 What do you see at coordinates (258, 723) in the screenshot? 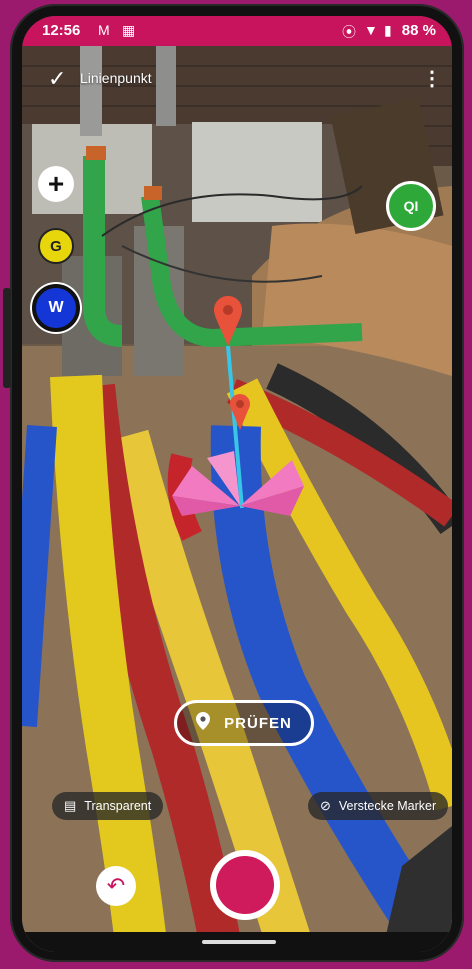
I see `pruefen-label: PRÜFEN` at bounding box center [258, 723].